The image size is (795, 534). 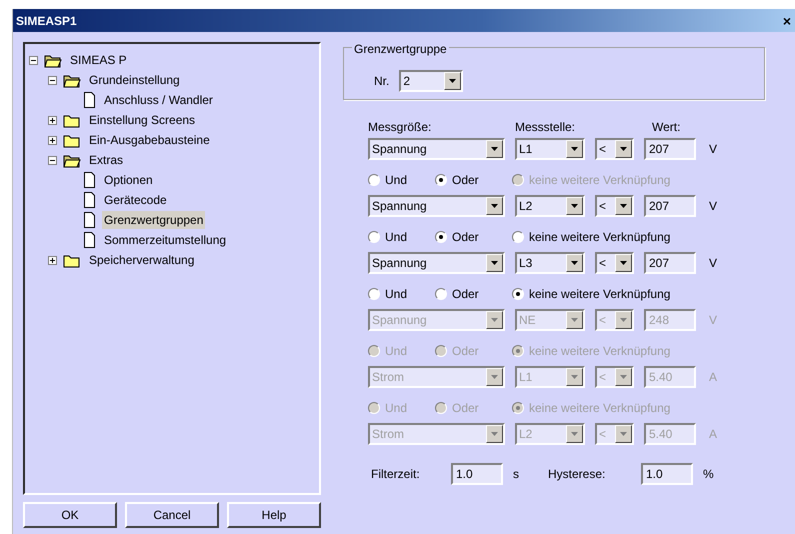 What do you see at coordinates (400, 127) in the screenshot?
I see `column-header: Messgröße:` at bounding box center [400, 127].